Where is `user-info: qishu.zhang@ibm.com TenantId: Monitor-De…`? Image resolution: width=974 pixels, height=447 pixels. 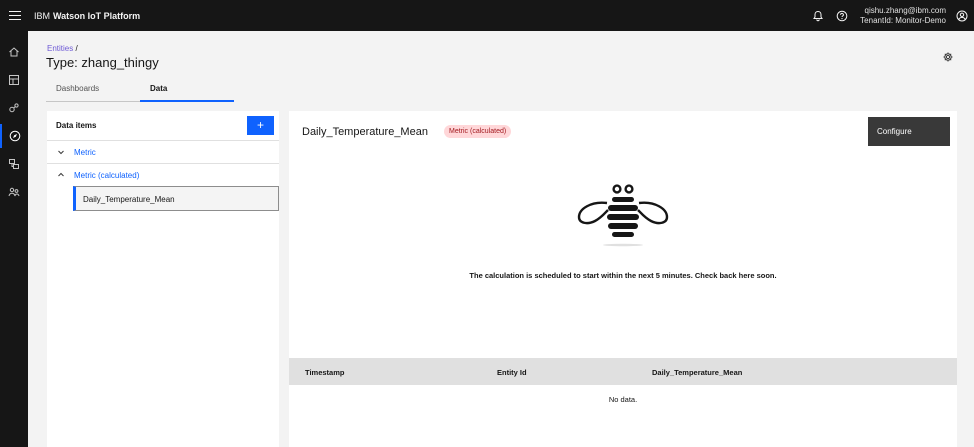 user-info: qishu.zhang@ibm.com TenantId: Monitor-De… is located at coordinates (903, 16).